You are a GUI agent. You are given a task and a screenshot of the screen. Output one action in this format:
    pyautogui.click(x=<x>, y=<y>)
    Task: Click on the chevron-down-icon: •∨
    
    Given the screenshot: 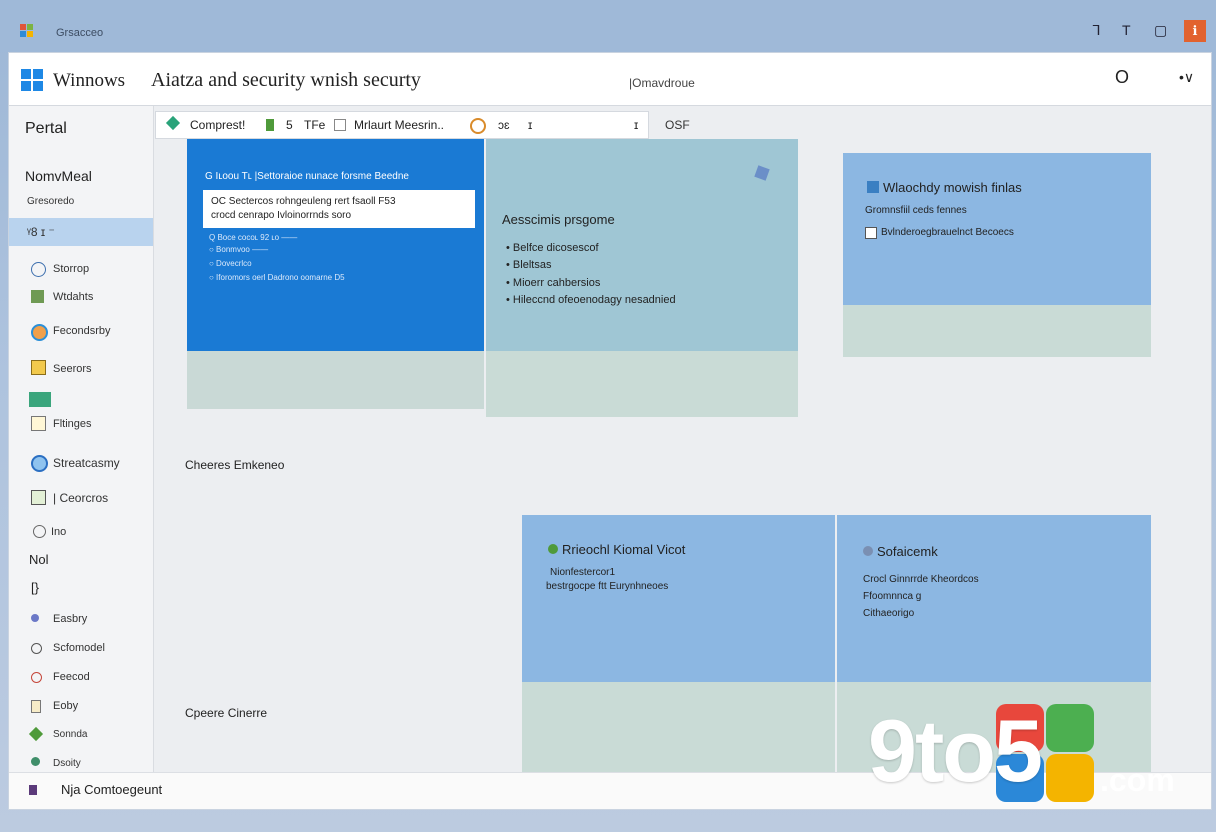 What is the action you would take?
    pyautogui.click(x=1186, y=77)
    